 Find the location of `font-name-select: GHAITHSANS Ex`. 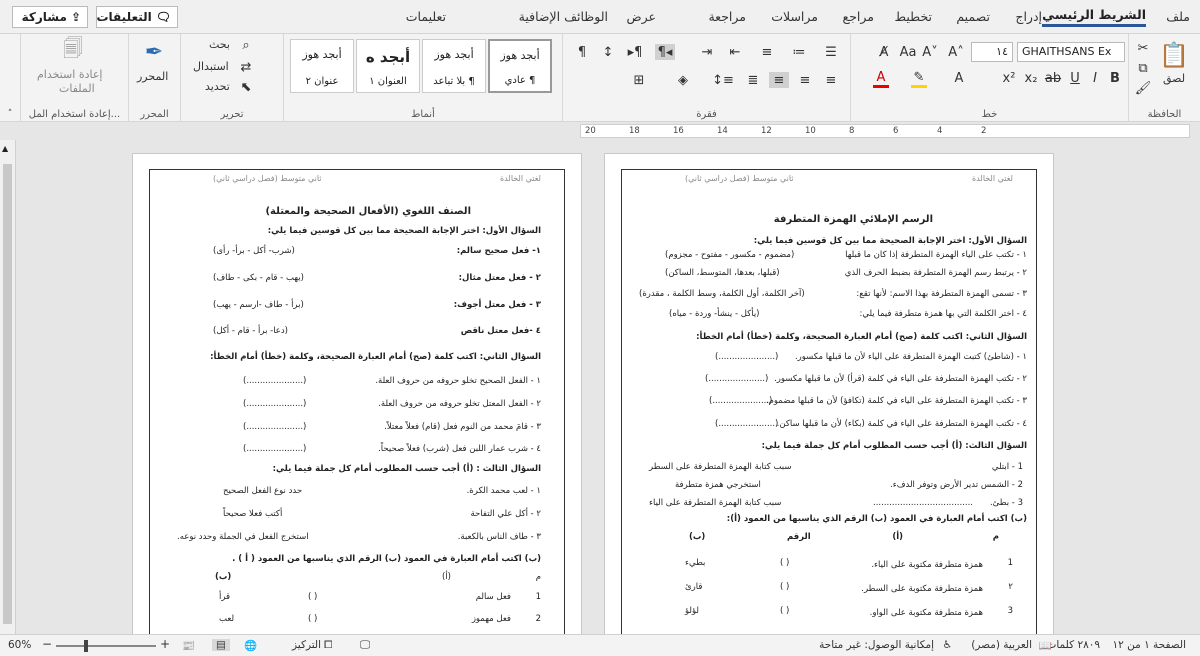

font-name-select: GHAITHSANS Ex is located at coordinates (1071, 52).